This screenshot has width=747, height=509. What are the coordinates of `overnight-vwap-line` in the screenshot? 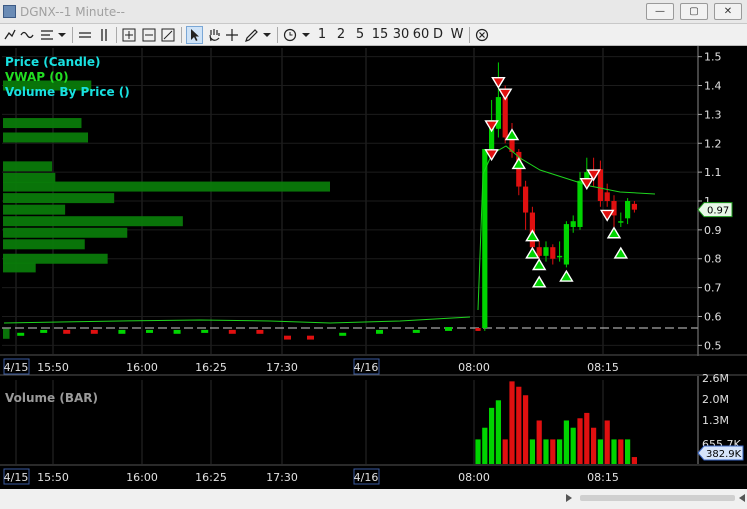 It's located at (237, 320).